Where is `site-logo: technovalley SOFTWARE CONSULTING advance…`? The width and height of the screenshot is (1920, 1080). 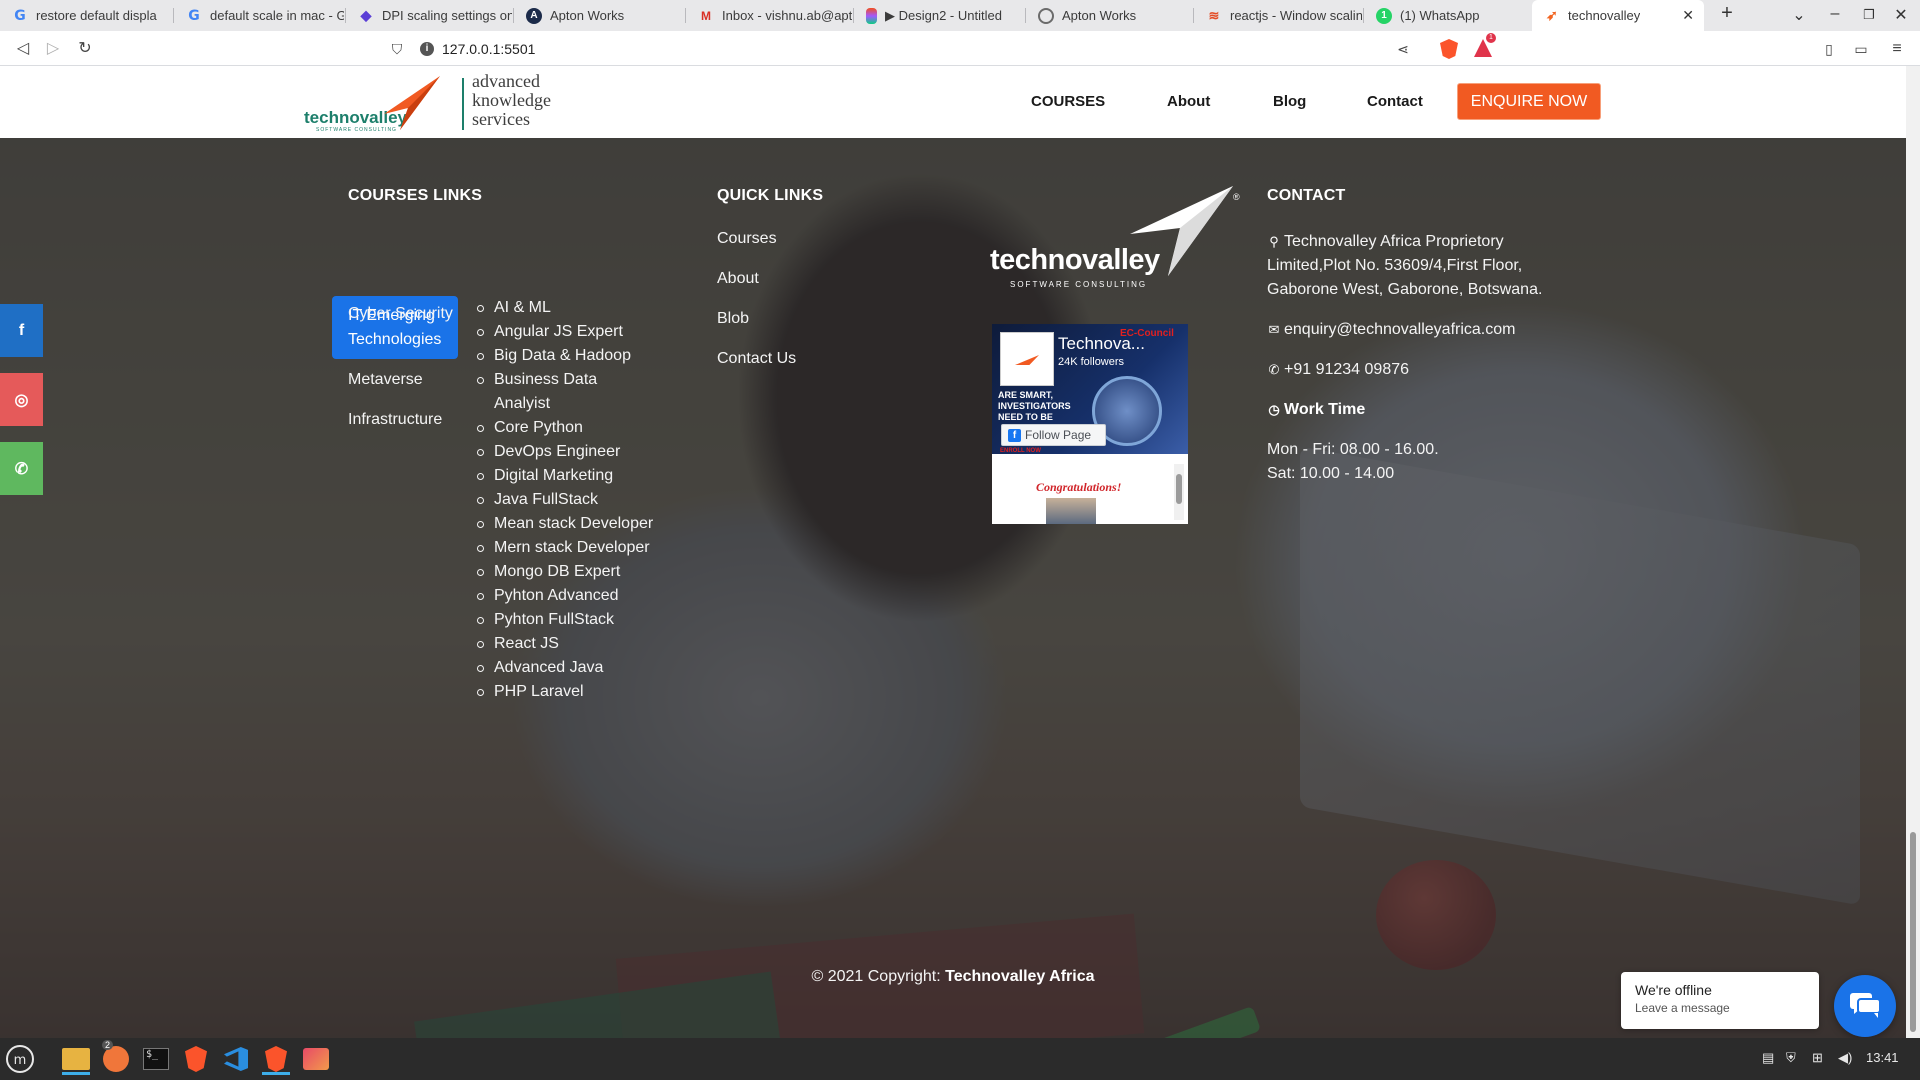 site-logo: technovalley SOFTWARE CONSULTING advance… is located at coordinates (435, 102).